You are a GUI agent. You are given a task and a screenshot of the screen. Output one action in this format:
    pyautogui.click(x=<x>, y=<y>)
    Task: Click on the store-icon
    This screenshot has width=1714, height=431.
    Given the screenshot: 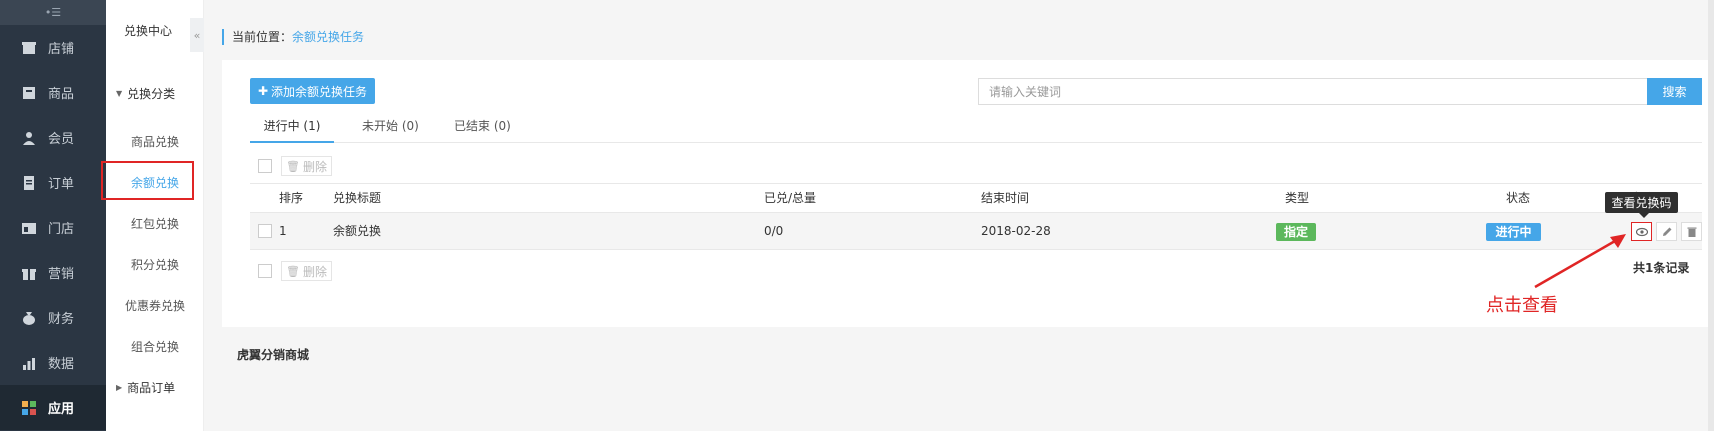 What is the action you would take?
    pyautogui.click(x=29, y=48)
    